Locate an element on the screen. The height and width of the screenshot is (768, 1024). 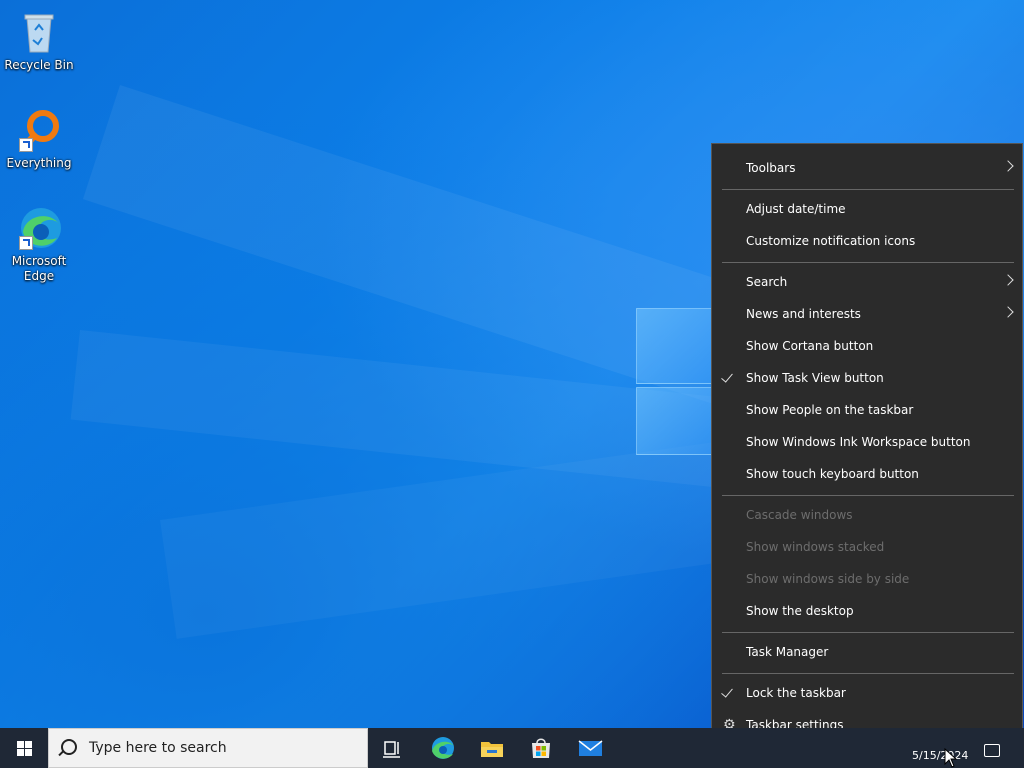
menu-item-show-task-view-button: Show Task View button is located at coordinates (867, 378).